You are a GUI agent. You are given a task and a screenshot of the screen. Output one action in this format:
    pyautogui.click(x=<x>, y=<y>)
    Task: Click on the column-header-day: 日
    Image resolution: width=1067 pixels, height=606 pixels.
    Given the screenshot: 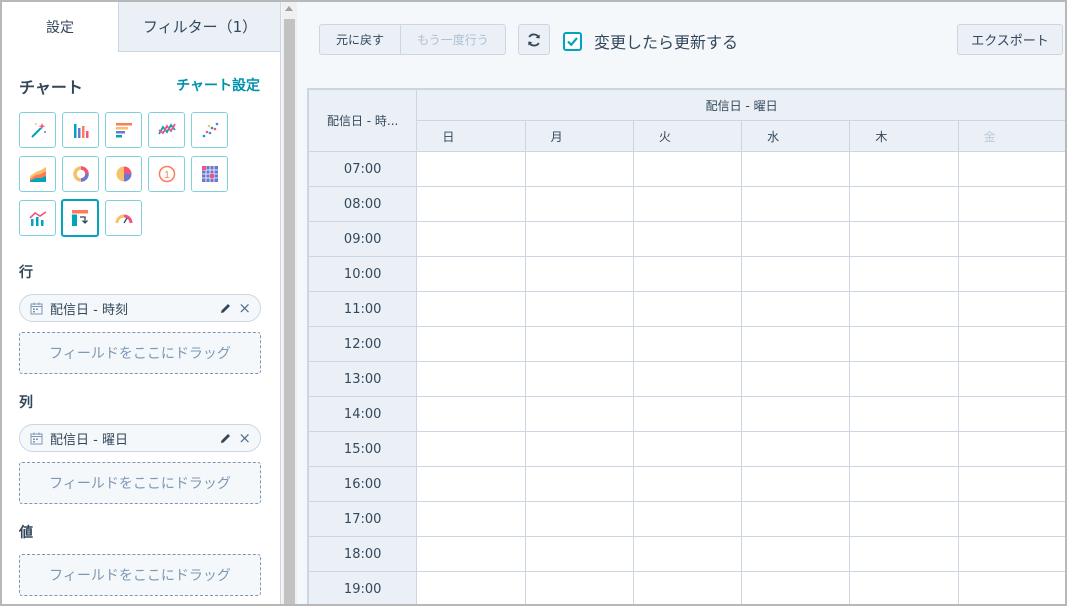 What is the action you would take?
    pyautogui.click(x=471, y=136)
    